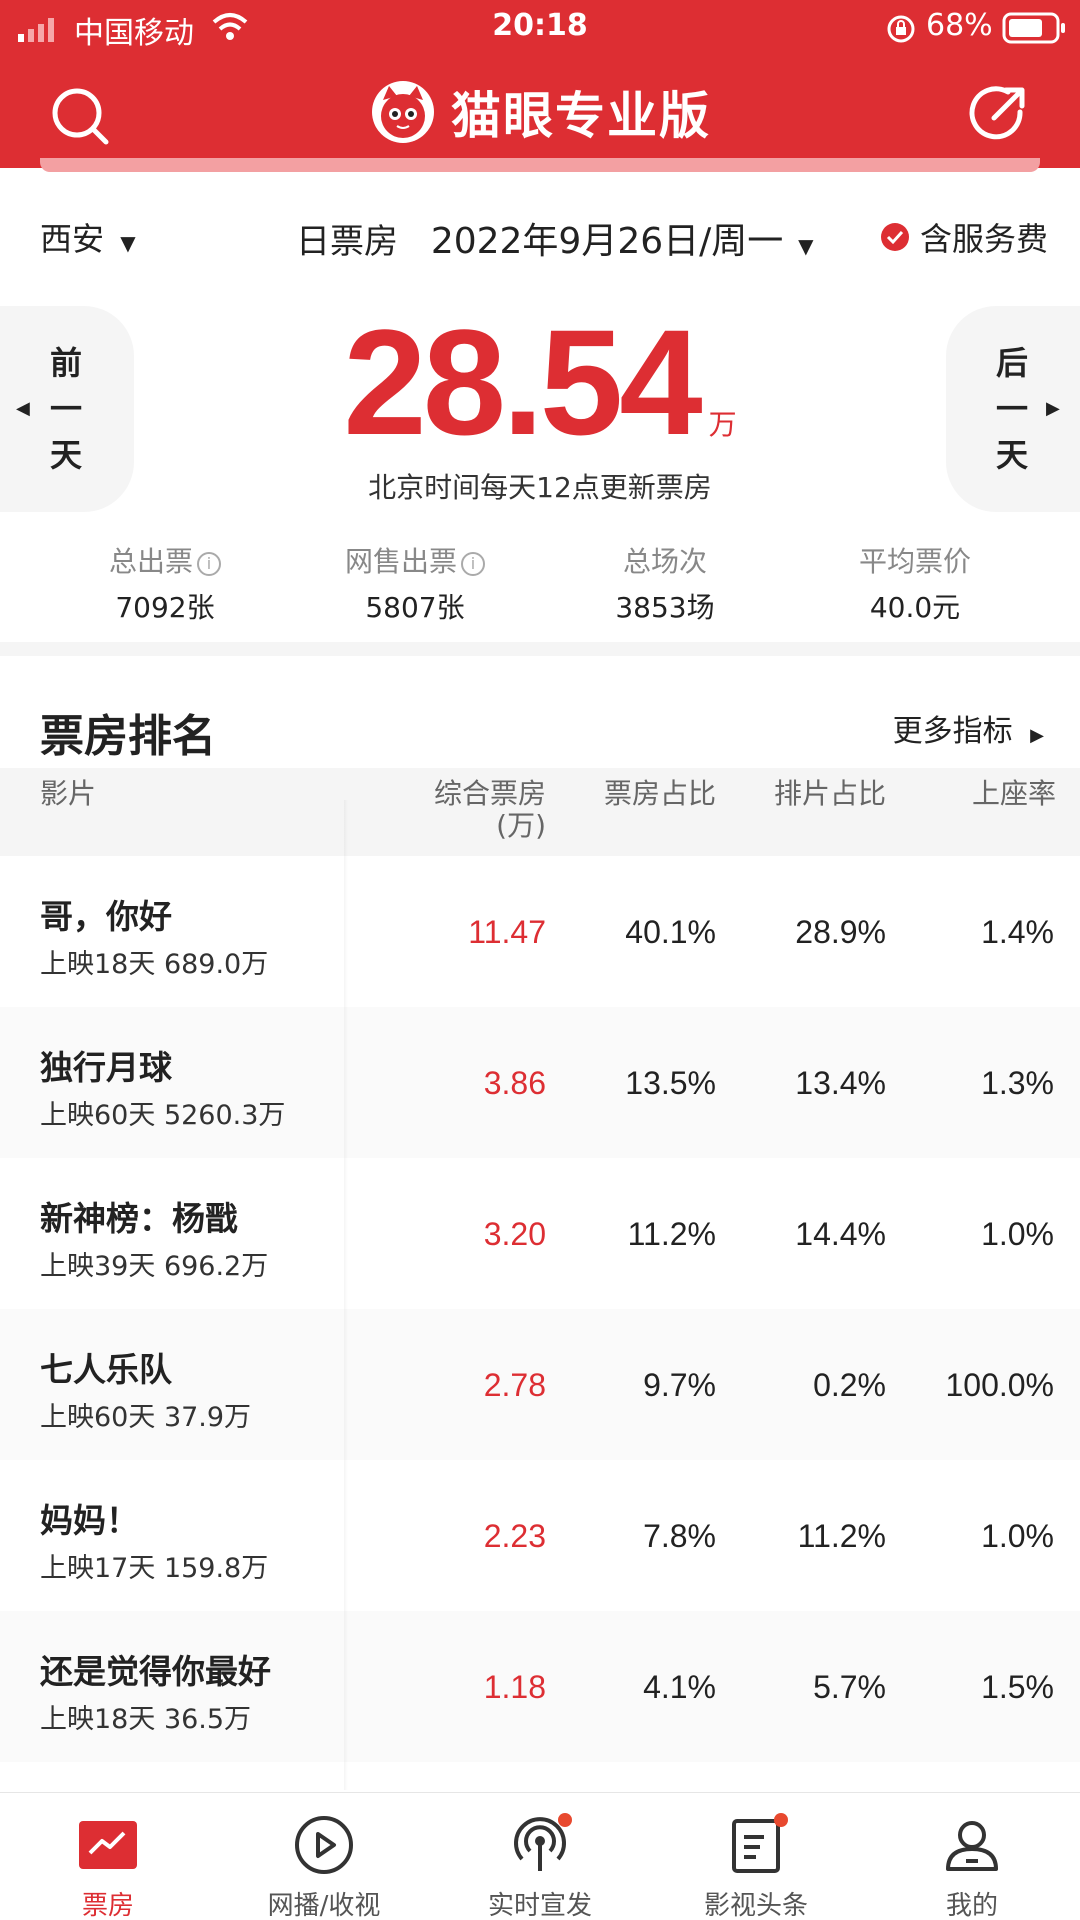  I want to click on table-row: 妈妈！ 上映17天 159.8万 2.23 7.8% 11.2% 1.0%, so click(540, 1535).